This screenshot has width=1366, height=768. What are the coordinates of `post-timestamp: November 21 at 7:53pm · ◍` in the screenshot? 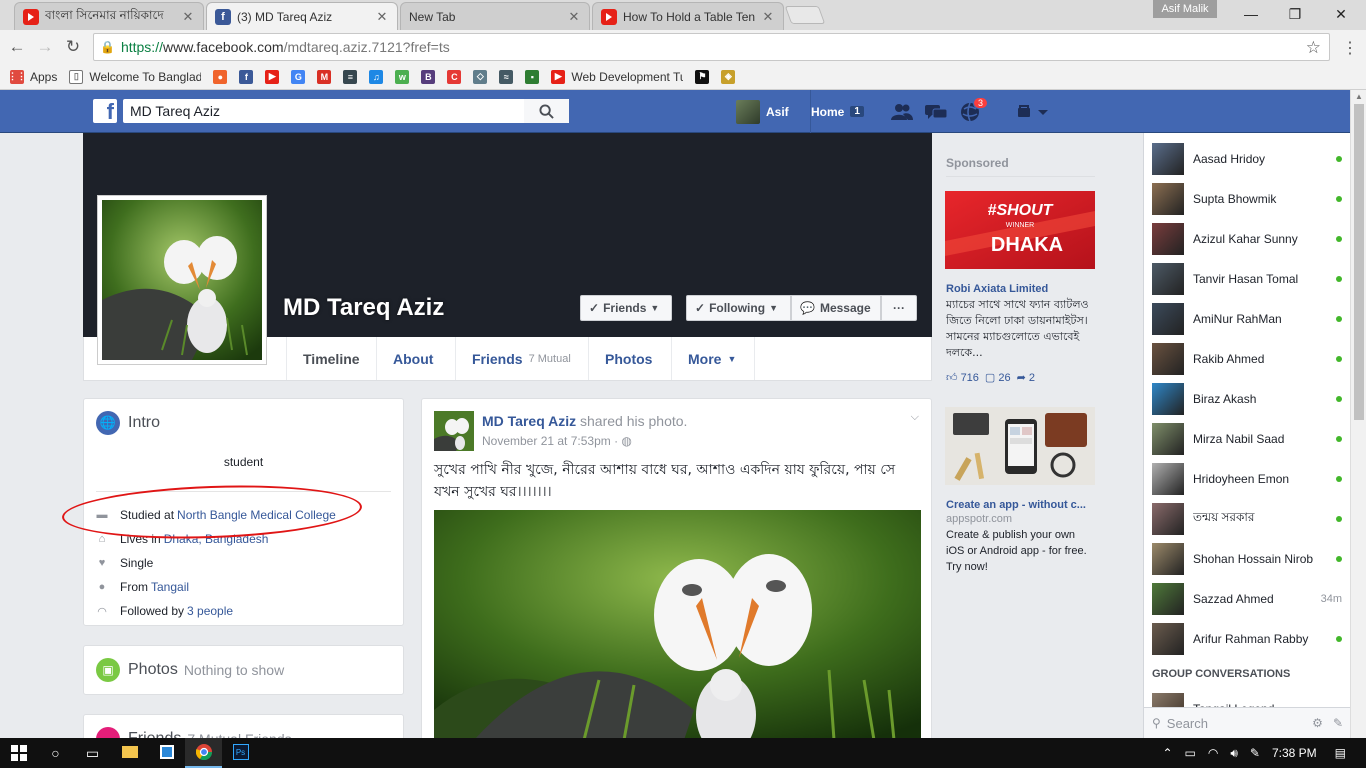 It's located at (557, 441).